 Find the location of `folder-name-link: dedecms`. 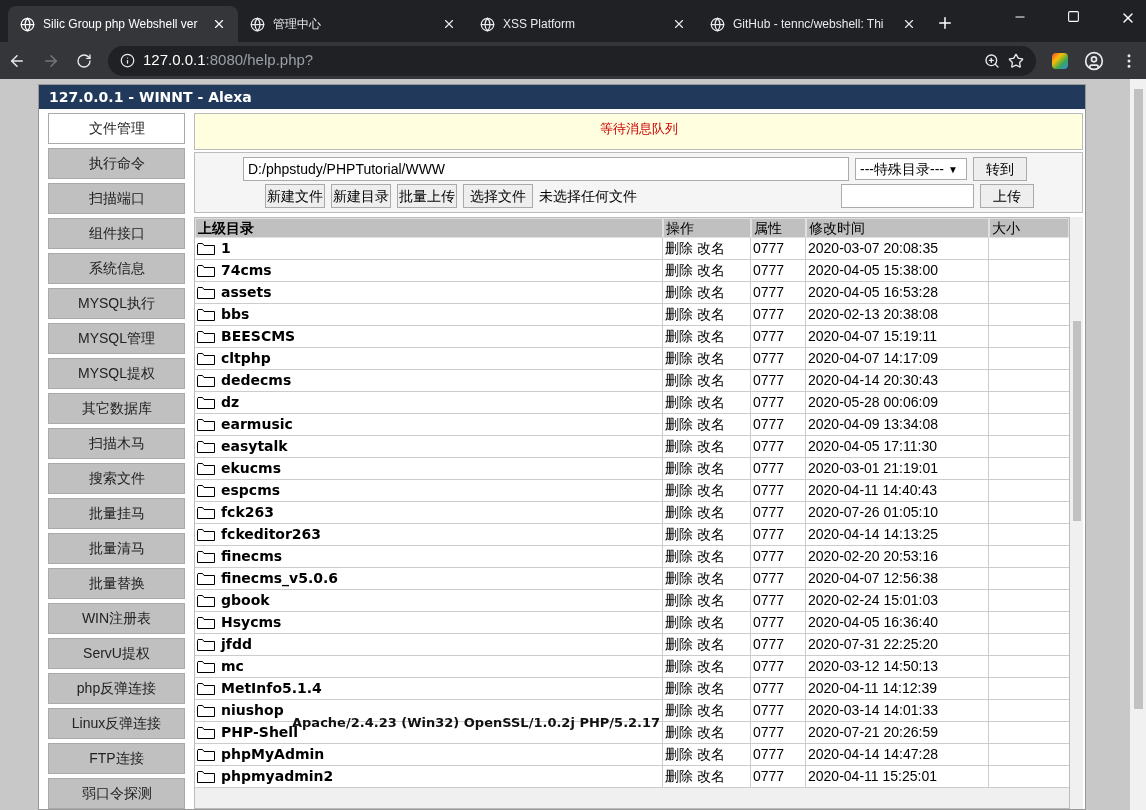

folder-name-link: dedecms is located at coordinates (256, 380).